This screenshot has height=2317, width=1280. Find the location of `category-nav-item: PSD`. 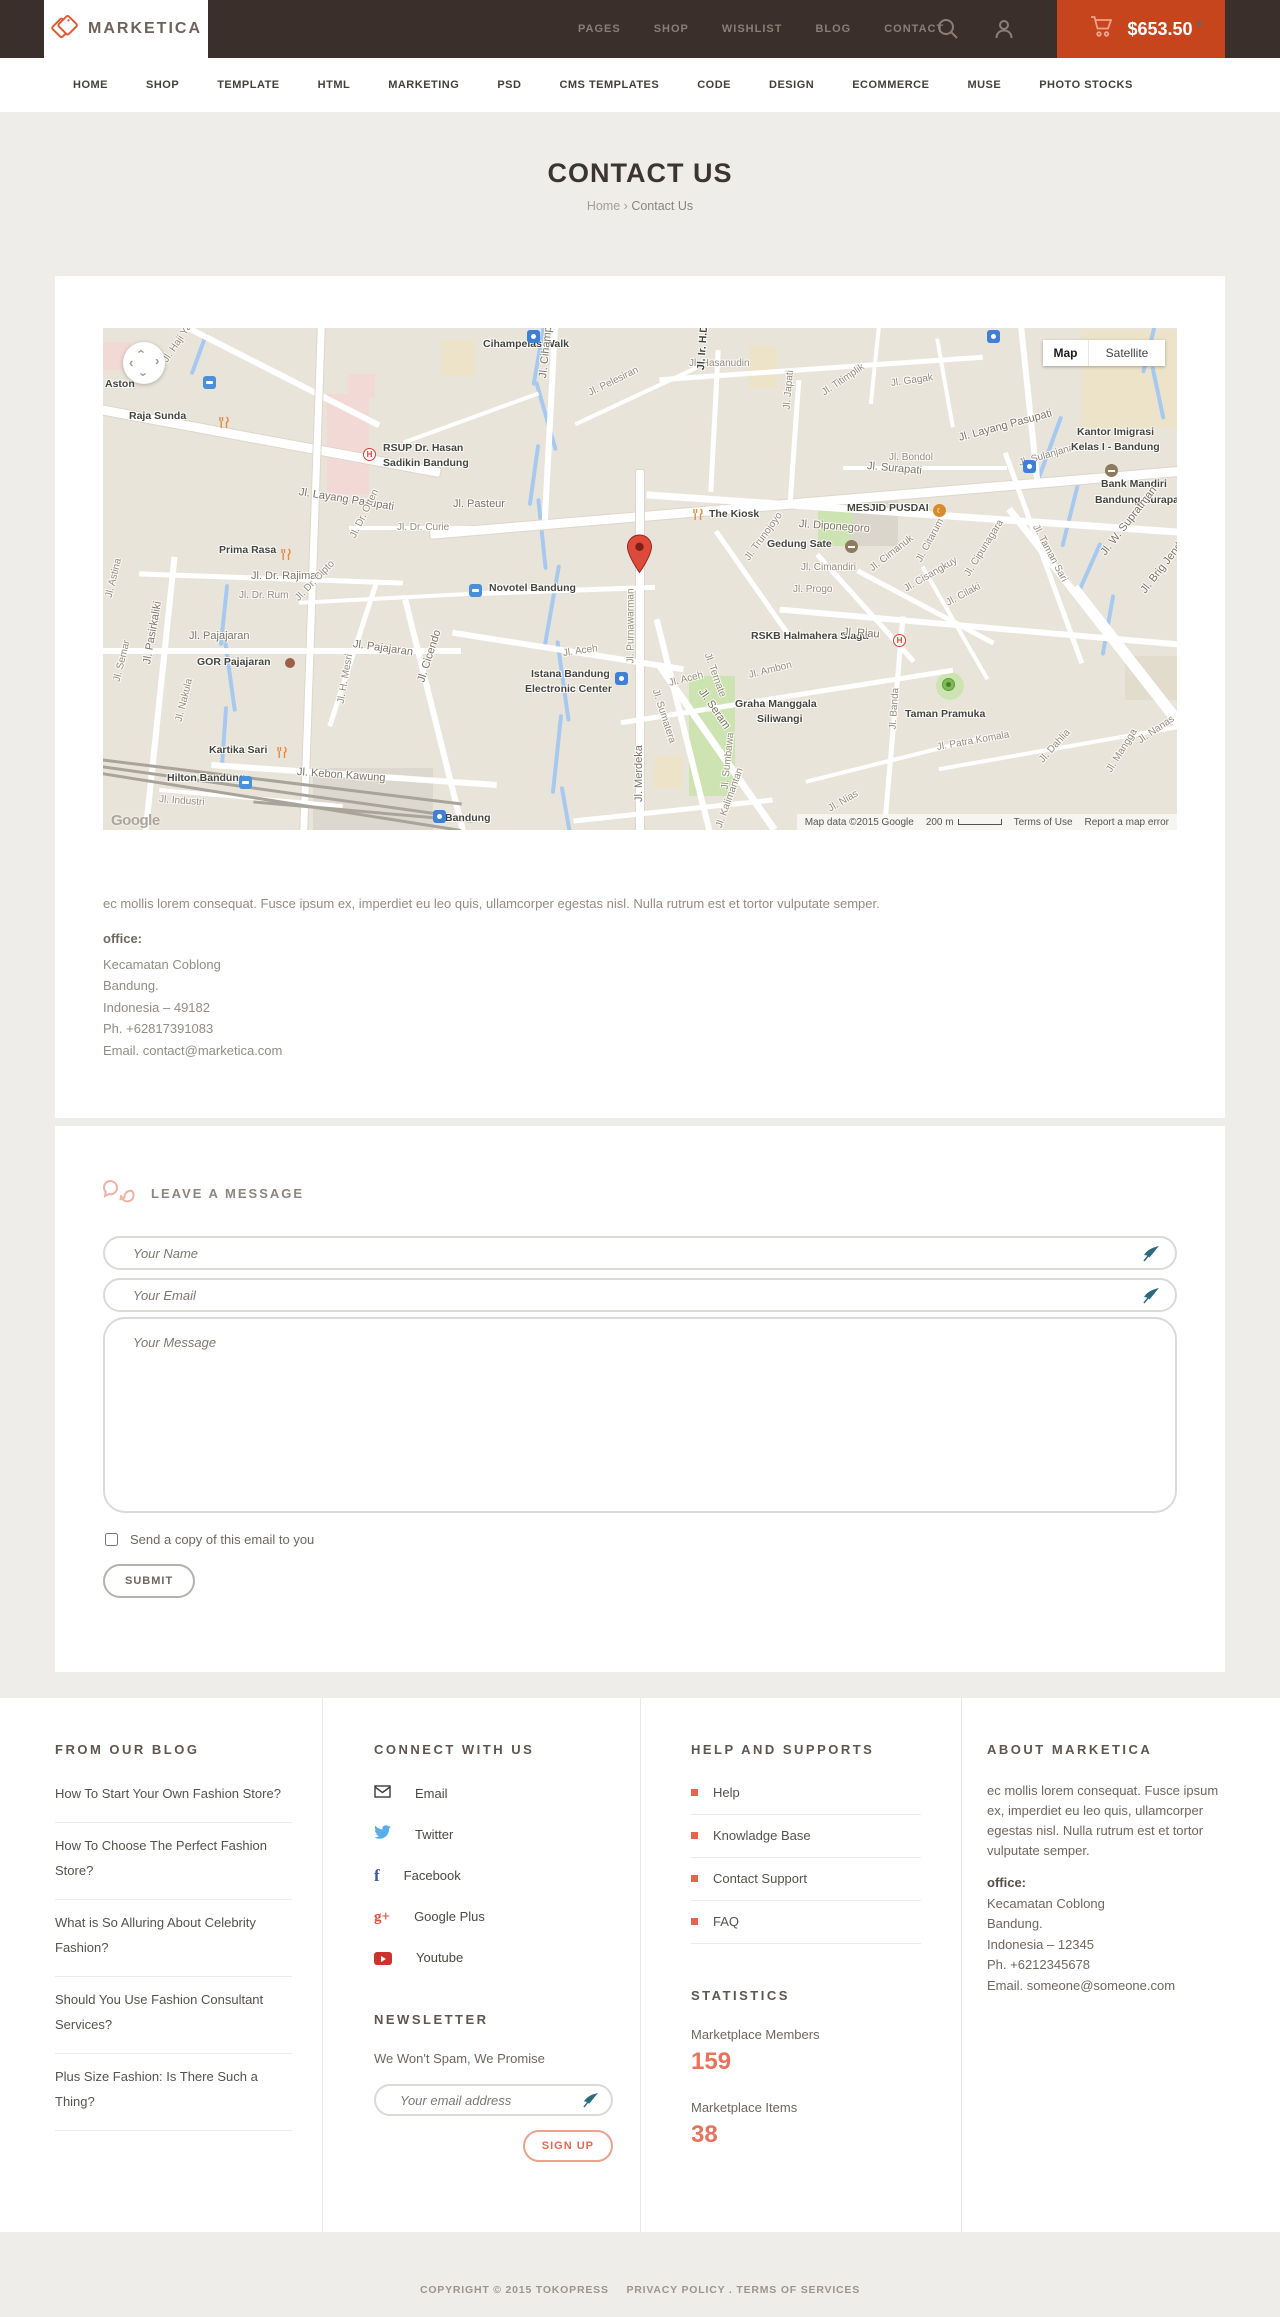

category-nav-item: PSD is located at coordinates (509, 85).